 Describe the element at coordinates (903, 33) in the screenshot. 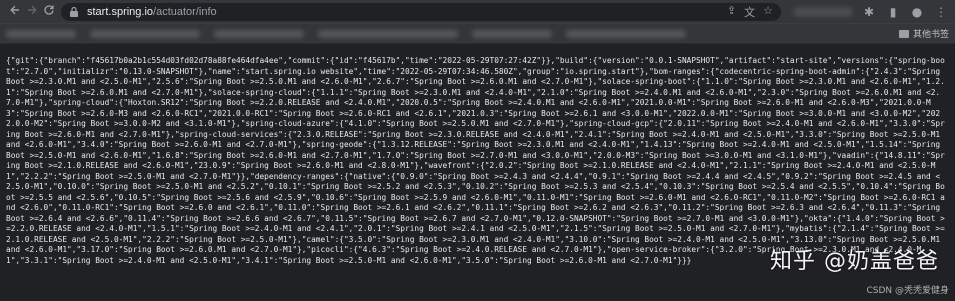

I see `folder-icon` at that location.